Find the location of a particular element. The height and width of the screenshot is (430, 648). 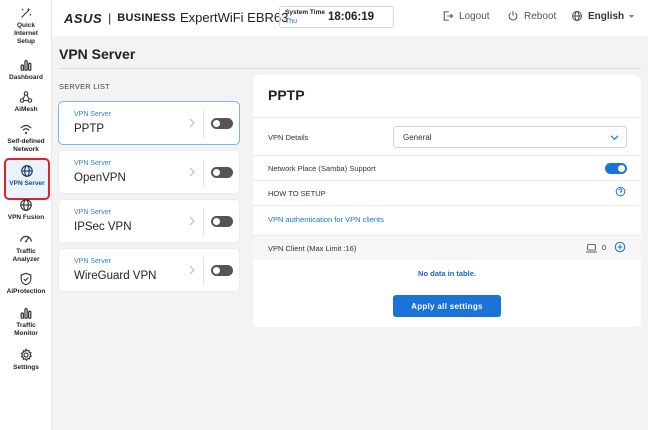

sidebar-item-traffic-analyzer: Traffic Analyzer is located at coordinates (26, 248).